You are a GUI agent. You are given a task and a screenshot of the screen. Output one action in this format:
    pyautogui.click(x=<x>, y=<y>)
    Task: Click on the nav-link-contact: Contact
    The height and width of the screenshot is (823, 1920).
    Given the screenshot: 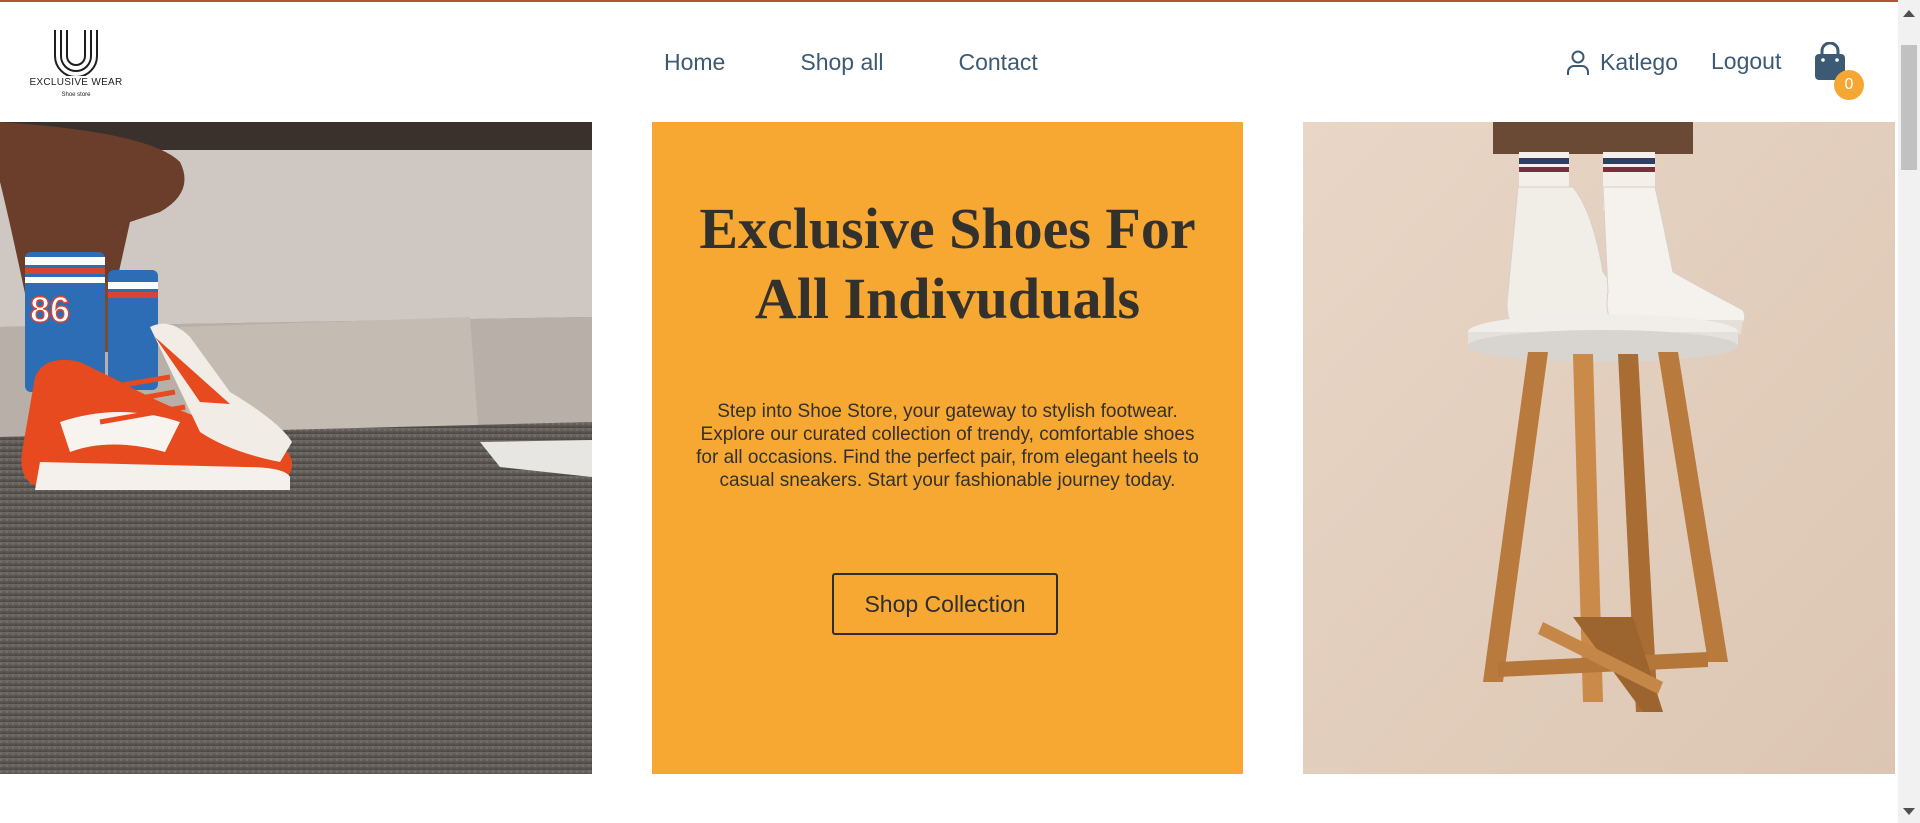 What is the action you would take?
    pyautogui.click(x=997, y=62)
    